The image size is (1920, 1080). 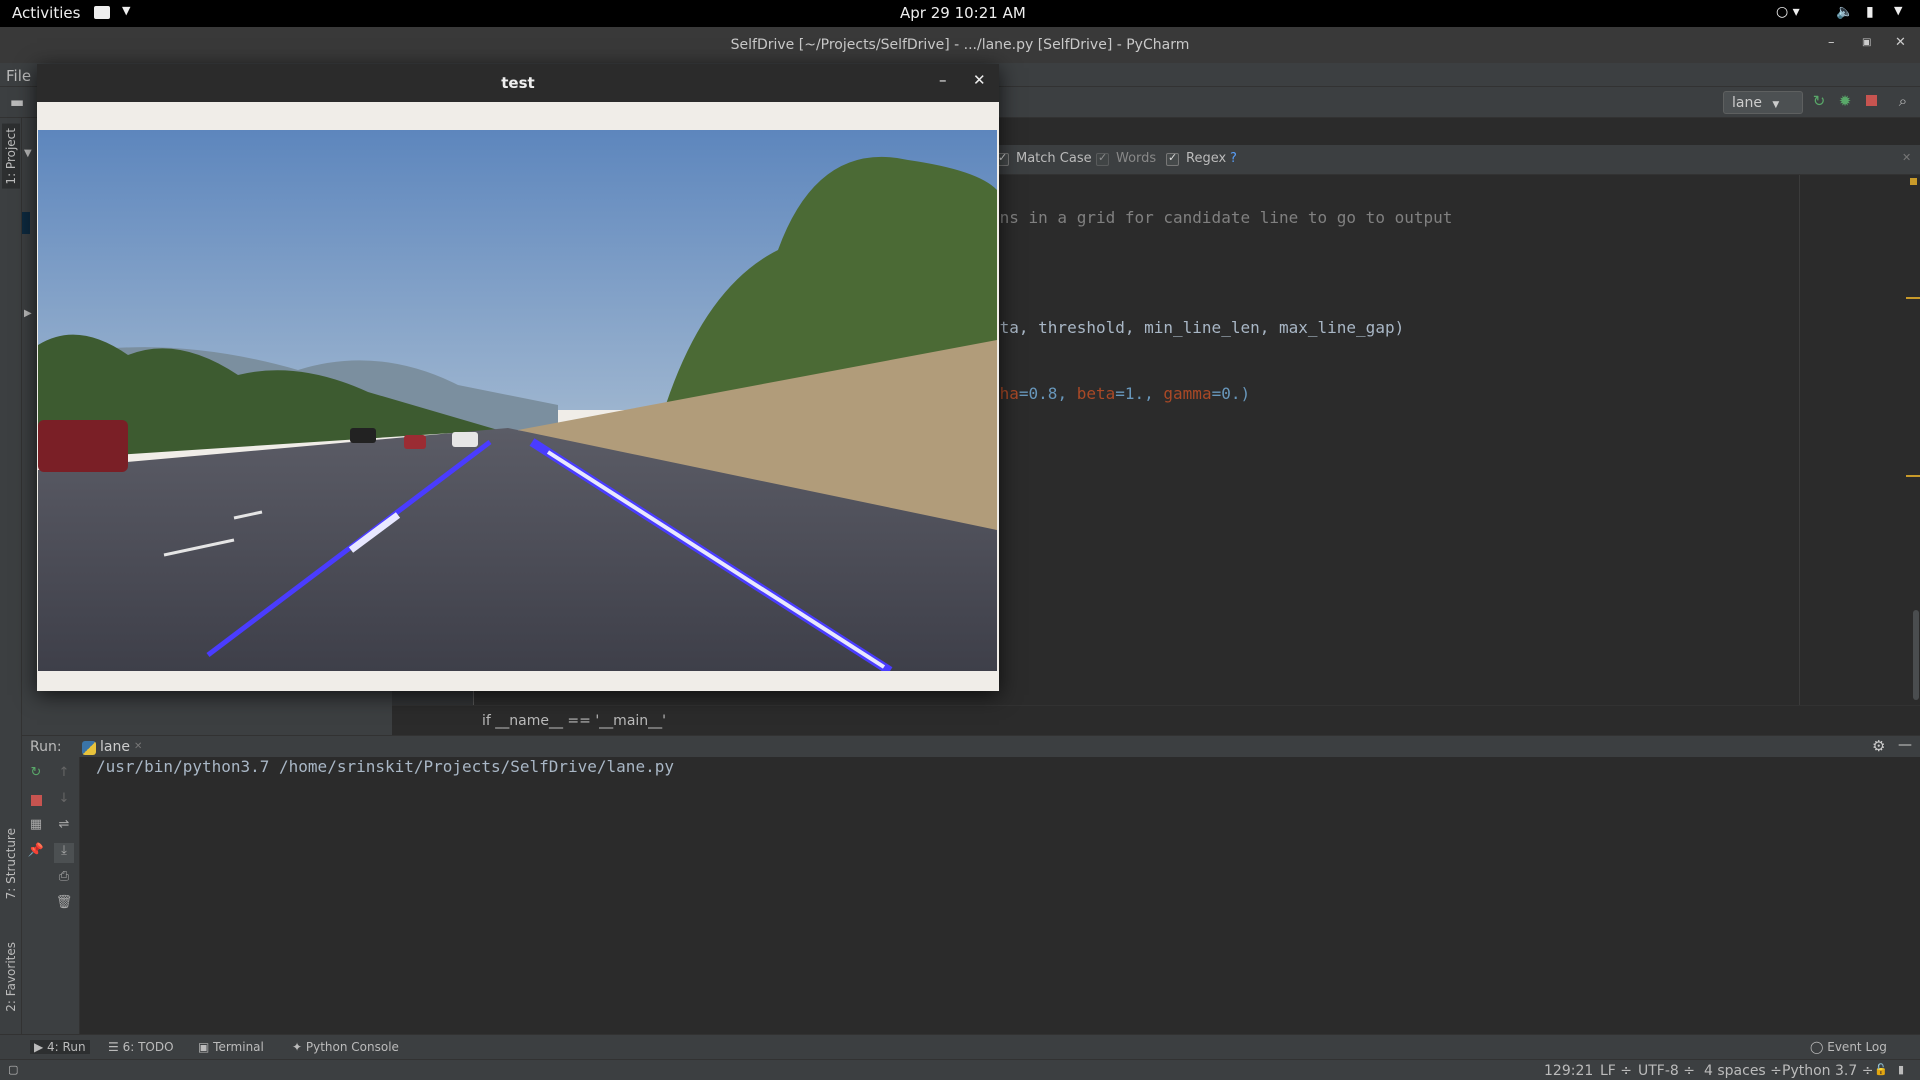 What do you see at coordinates (1903, 101) in the screenshot?
I see `search-icon: ⌕` at bounding box center [1903, 101].